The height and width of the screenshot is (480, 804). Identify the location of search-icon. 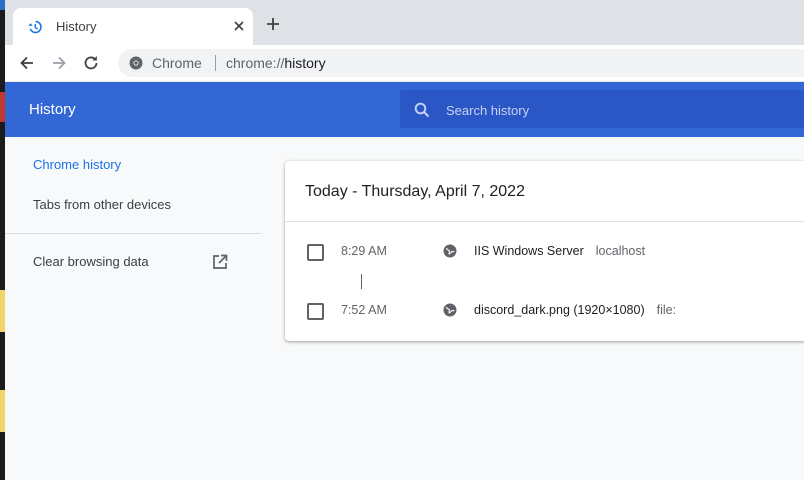
(422, 110).